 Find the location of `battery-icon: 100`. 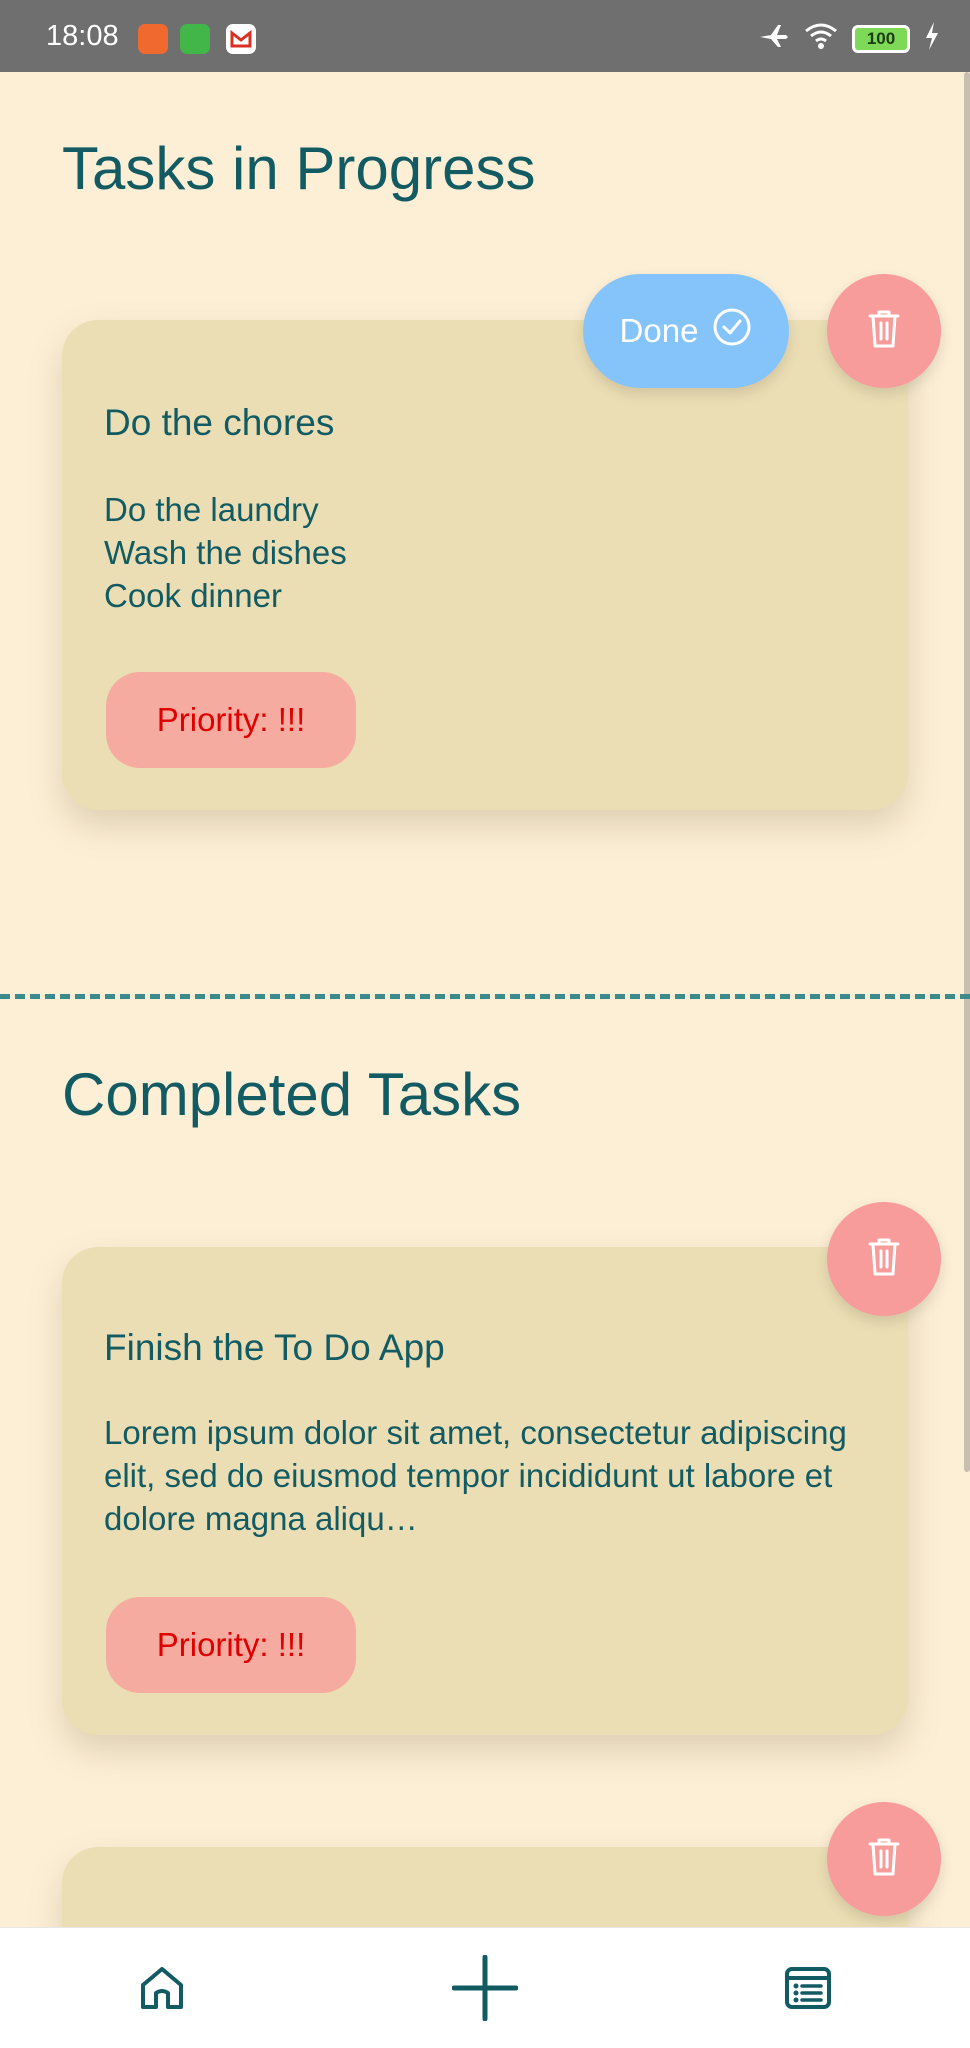

battery-icon: 100 is located at coordinates (881, 38).